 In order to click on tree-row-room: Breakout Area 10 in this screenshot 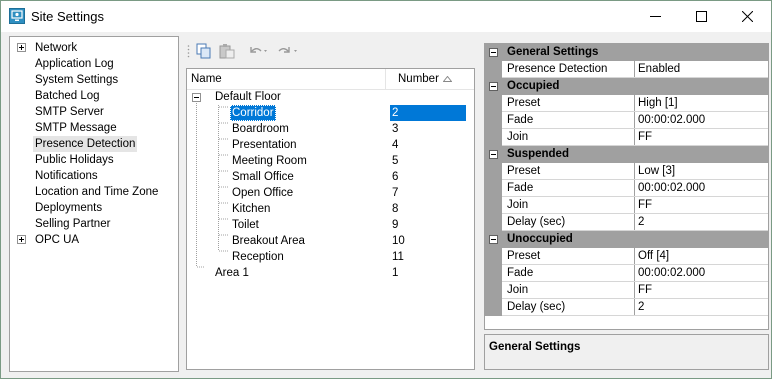, I will do `click(330, 241)`.